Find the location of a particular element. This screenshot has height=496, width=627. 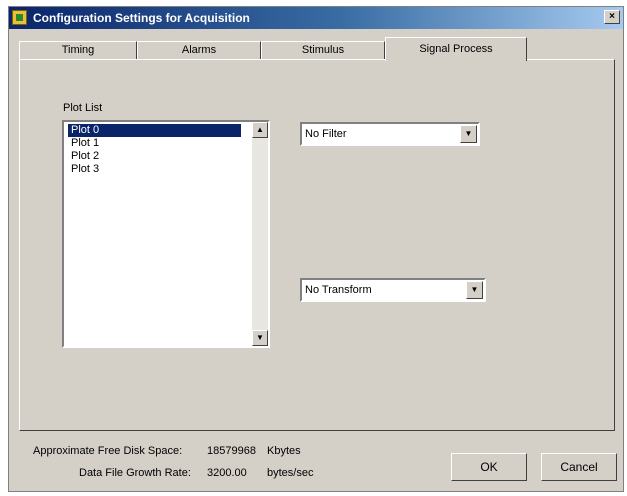

filter-select-value: No Filter is located at coordinates (326, 134).